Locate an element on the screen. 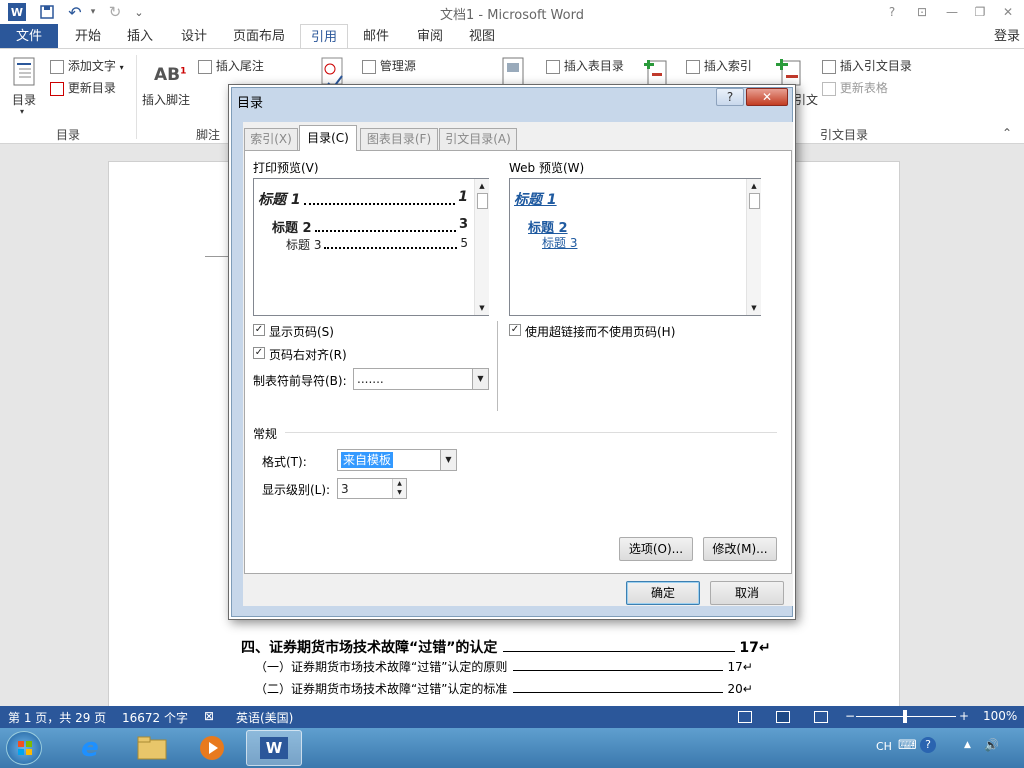 This screenshot has height=768, width=1024. ok-button: 确定 is located at coordinates (663, 593).